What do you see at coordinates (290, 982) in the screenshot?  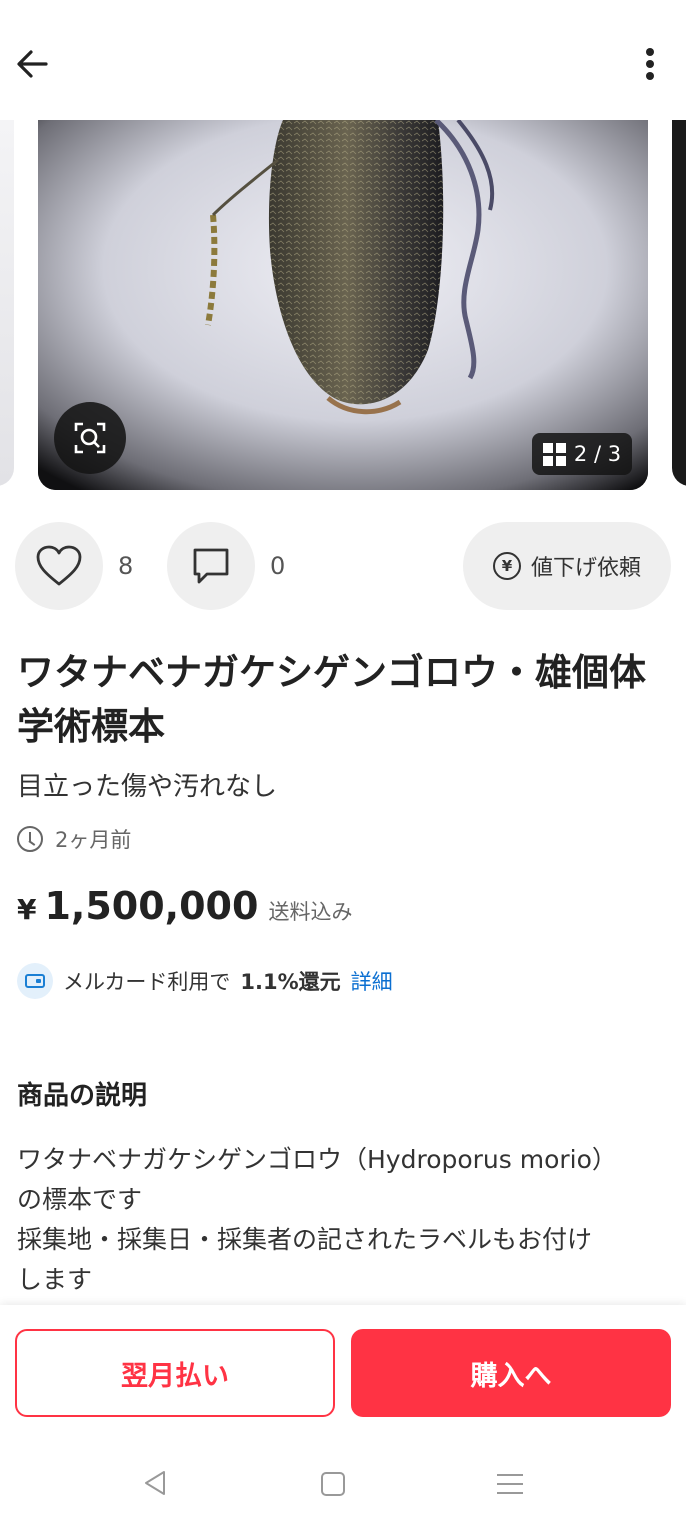 I see `promo-rate: 1.1%還元` at bounding box center [290, 982].